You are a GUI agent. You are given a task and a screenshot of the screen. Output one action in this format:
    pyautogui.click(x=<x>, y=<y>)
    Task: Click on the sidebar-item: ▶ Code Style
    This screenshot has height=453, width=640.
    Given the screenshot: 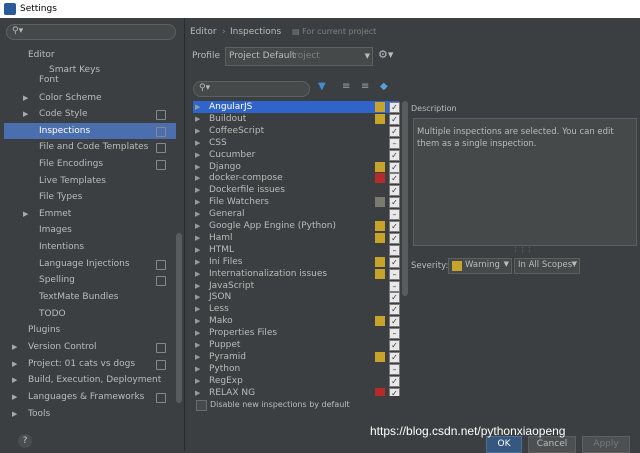 What is the action you would take?
    pyautogui.click(x=90, y=114)
    